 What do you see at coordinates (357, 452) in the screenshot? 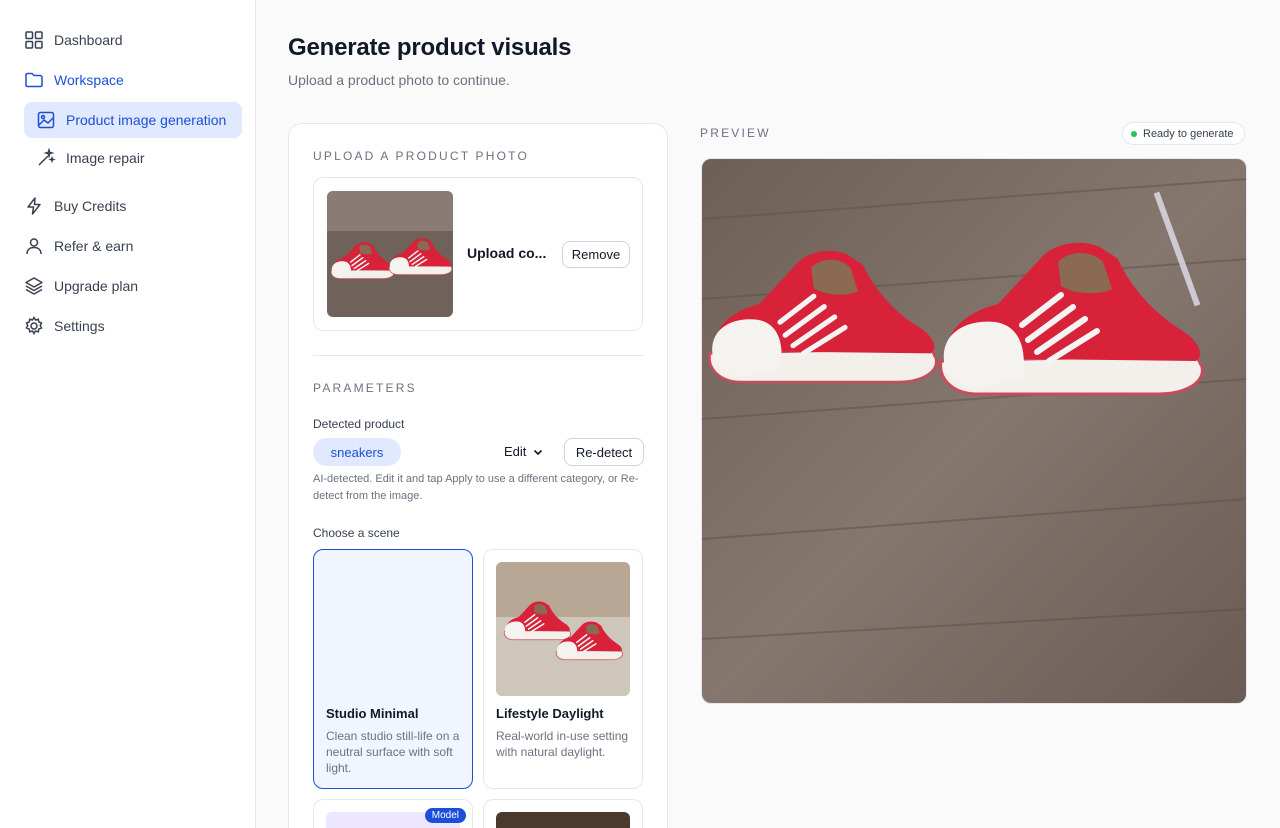
I see `detected-product-chip: sneakers` at bounding box center [357, 452].